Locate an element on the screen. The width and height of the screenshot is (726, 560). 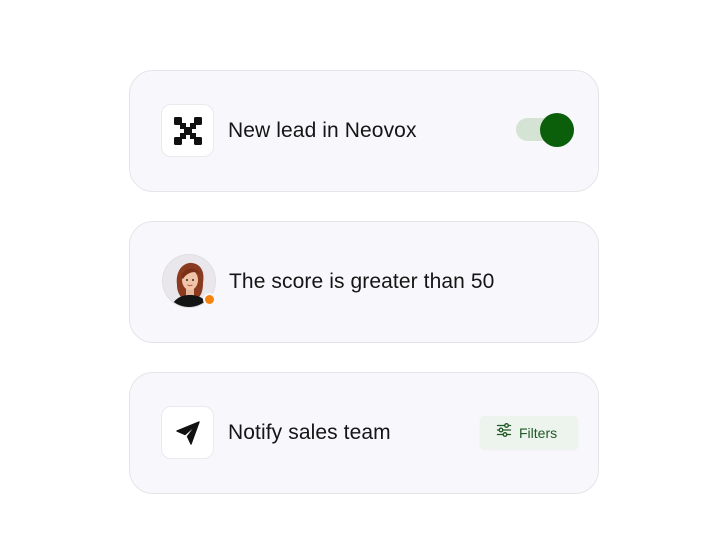
action-card: Notify sales team Filters is located at coordinates (364, 433).